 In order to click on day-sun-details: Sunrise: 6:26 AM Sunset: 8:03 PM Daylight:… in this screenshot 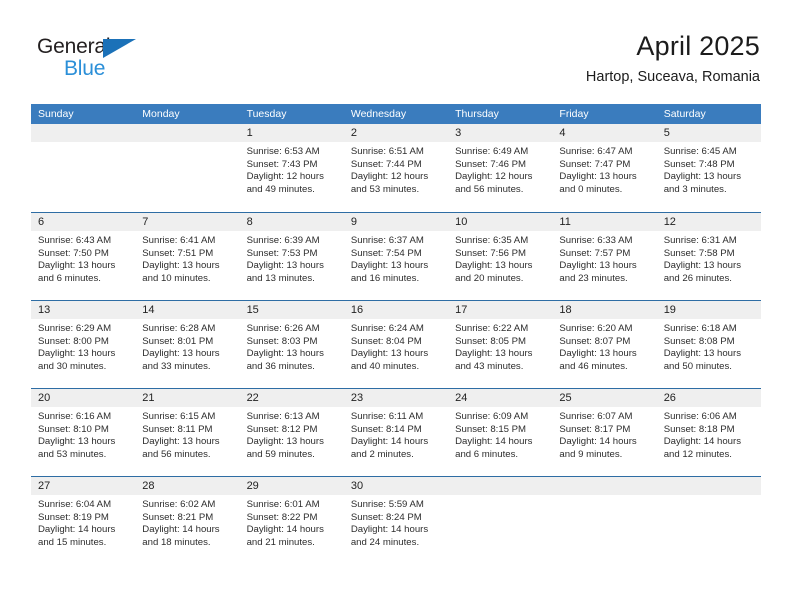, I will do `click(292, 346)`.